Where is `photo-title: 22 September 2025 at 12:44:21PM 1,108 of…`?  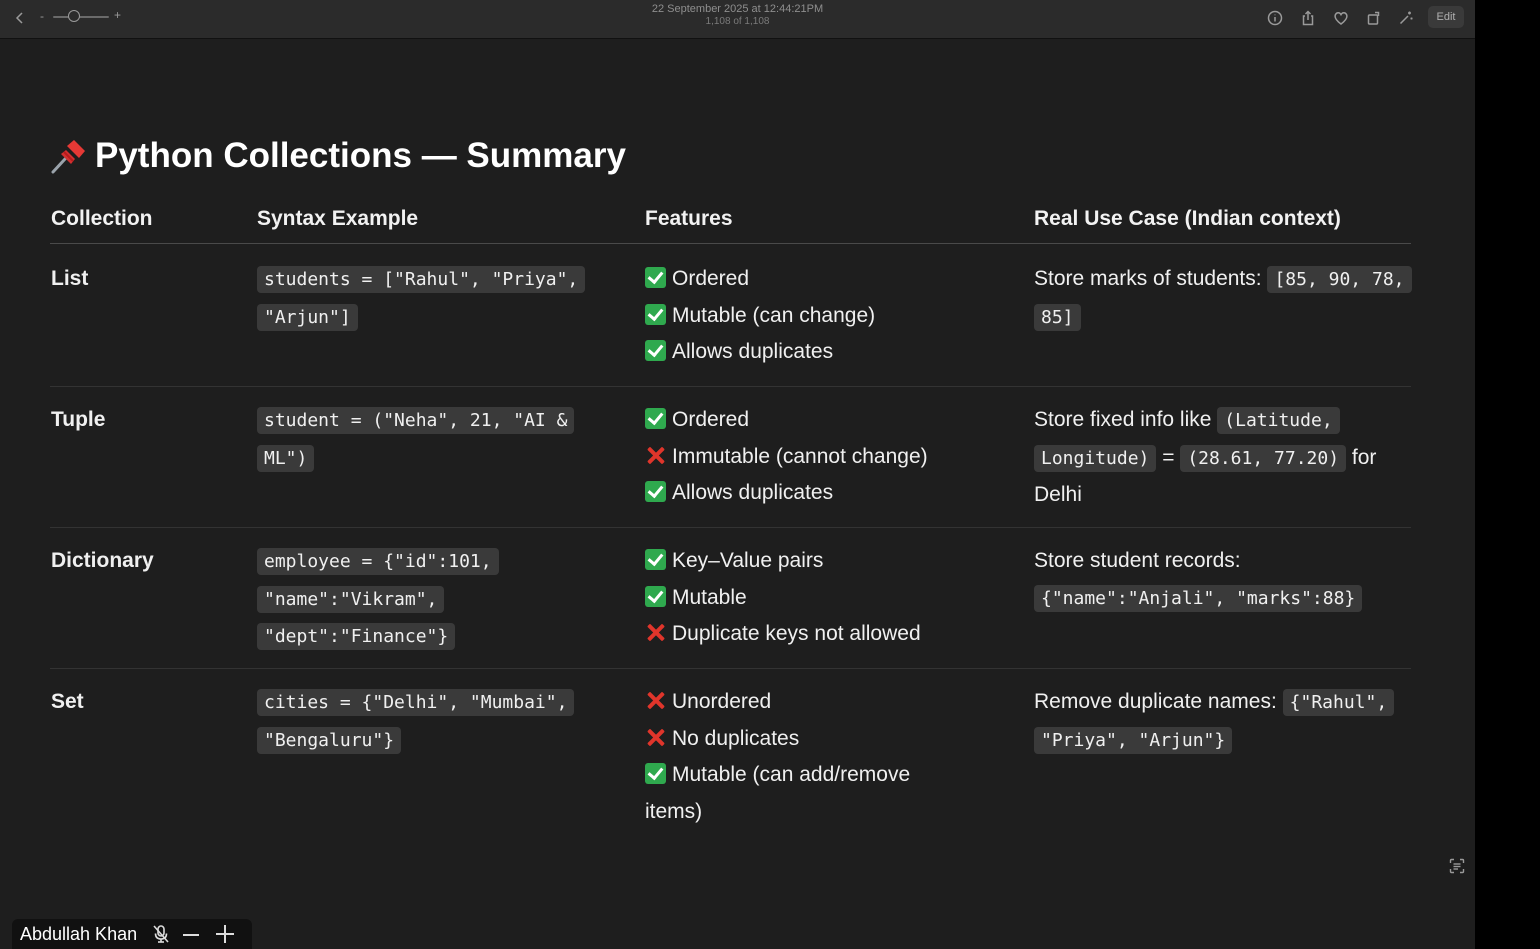
photo-title: 22 September 2025 at 12:44:21PM 1,108 of… is located at coordinates (737, 15).